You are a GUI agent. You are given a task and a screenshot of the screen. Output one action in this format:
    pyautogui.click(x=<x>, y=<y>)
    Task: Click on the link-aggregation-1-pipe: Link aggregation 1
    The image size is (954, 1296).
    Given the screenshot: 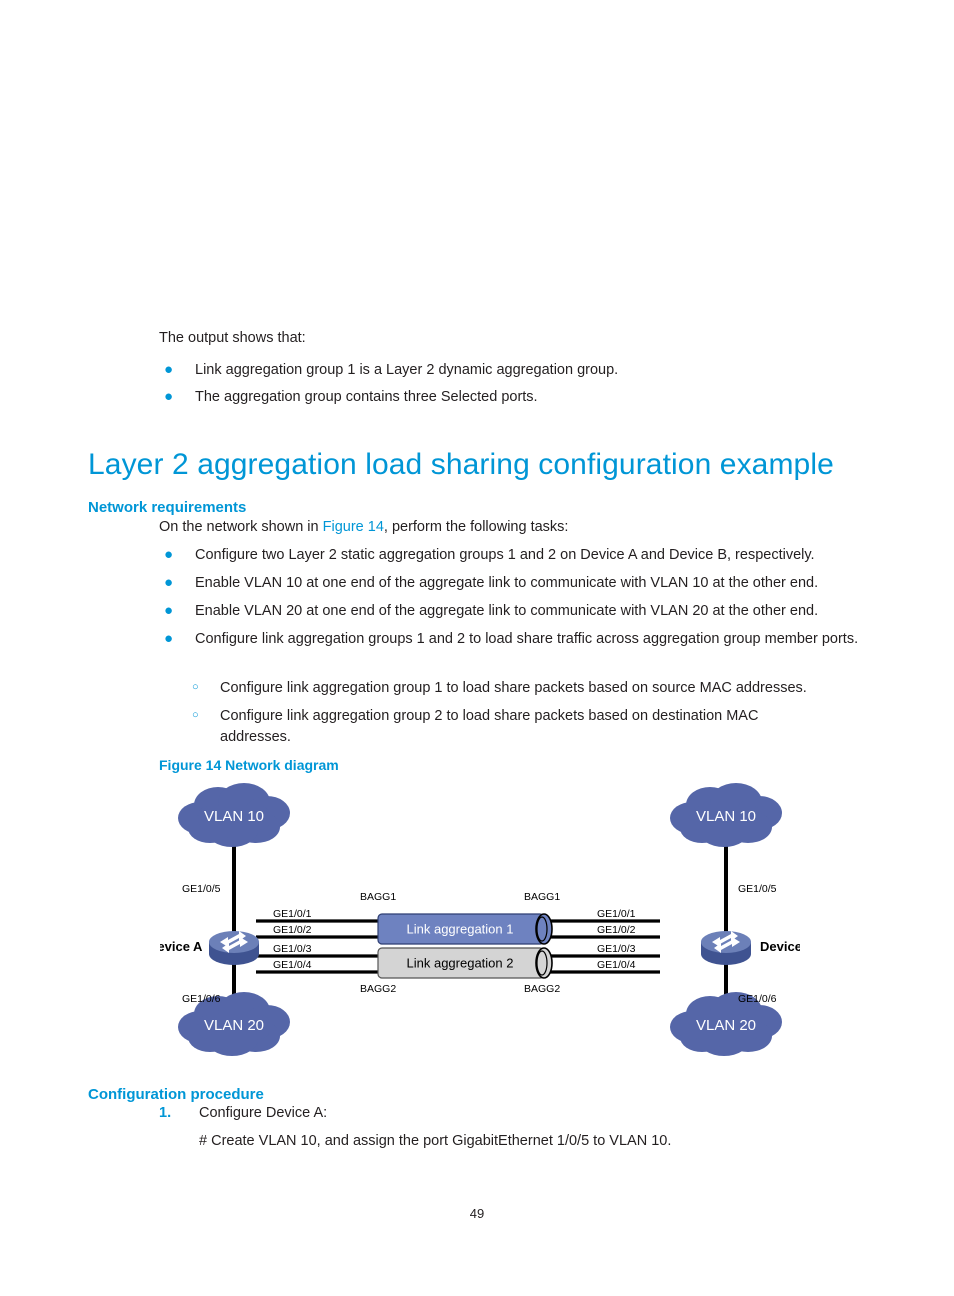 What is the action you would take?
    pyautogui.click(x=465, y=929)
    